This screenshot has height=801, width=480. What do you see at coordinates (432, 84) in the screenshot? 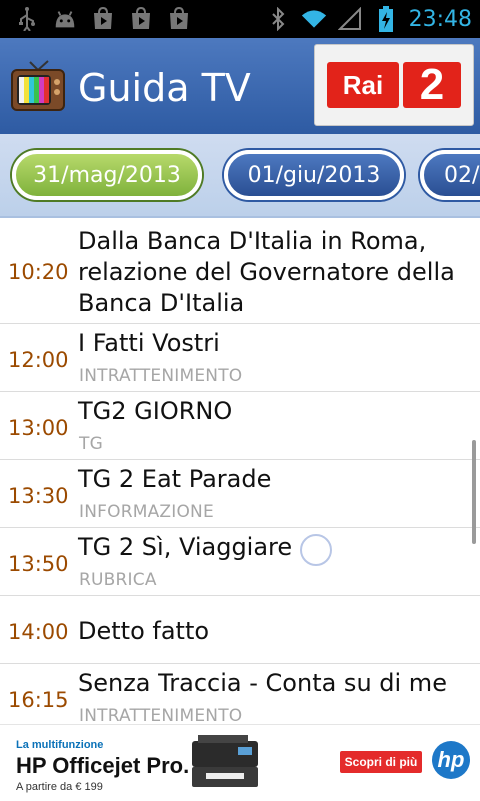
I see `channel-logo-number: 2` at bounding box center [432, 84].